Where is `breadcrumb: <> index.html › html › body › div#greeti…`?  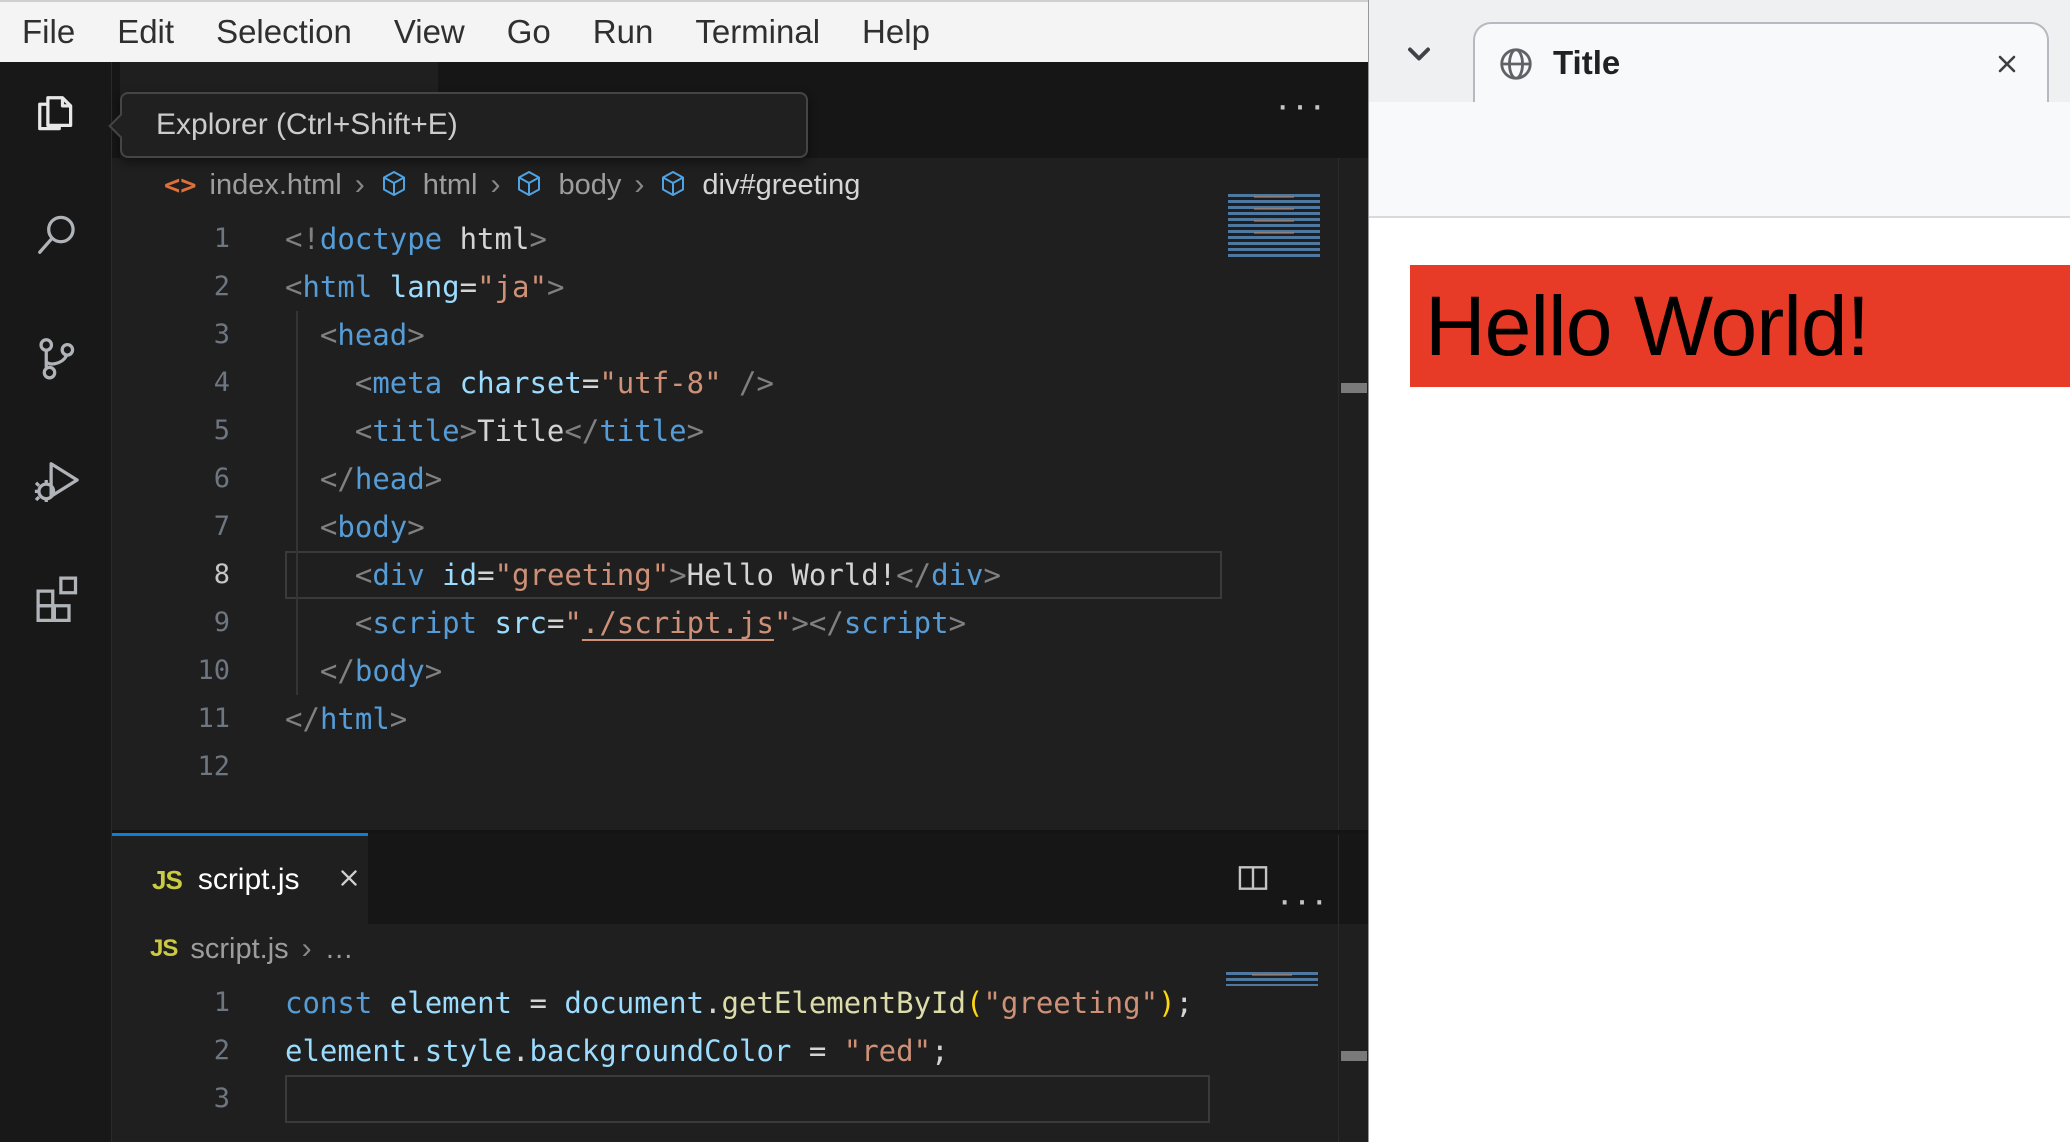
breadcrumb: <> index.html › html › body › div#greeti… is located at coordinates (740, 185).